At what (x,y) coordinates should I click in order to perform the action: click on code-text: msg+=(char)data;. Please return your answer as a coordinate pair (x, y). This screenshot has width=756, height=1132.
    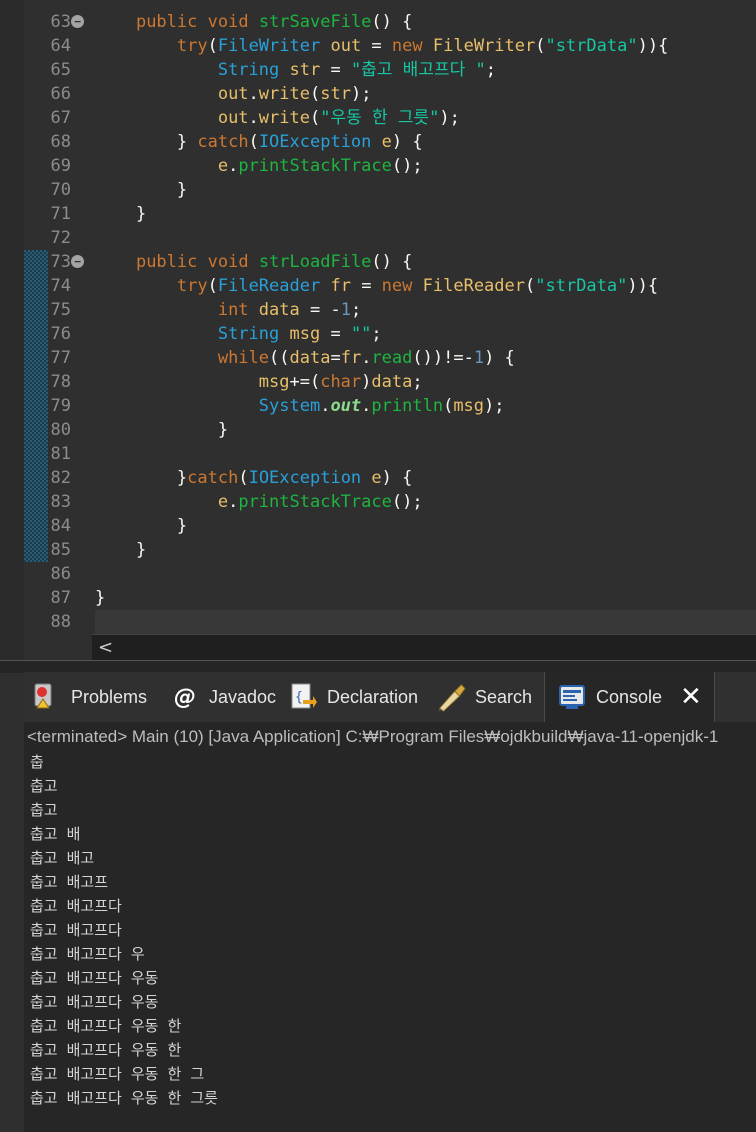
    Looking at the image, I should click on (259, 382).